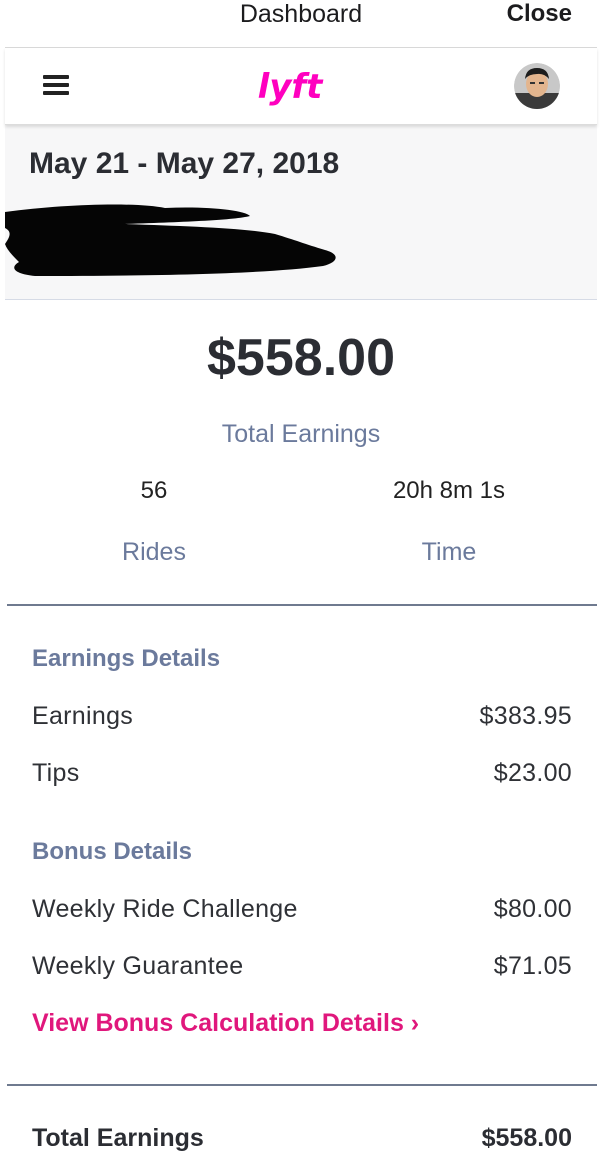 The height and width of the screenshot is (1170, 602). I want to click on weekly-ride-challenge-label: Weekly Ride Challenge, so click(165, 909).